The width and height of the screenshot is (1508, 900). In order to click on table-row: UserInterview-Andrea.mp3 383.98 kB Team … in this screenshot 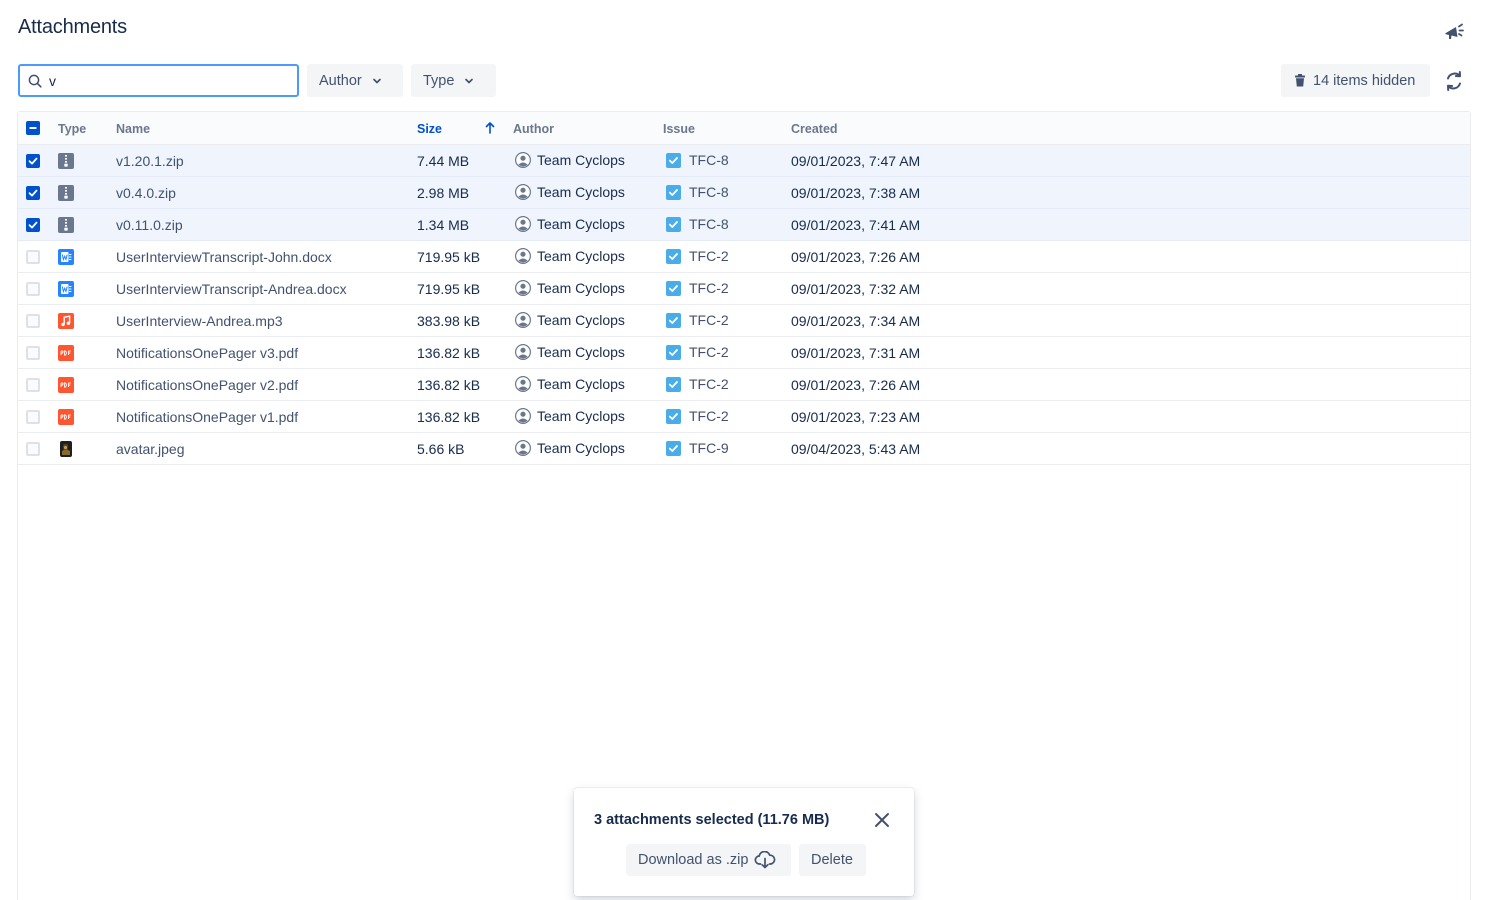, I will do `click(744, 321)`.